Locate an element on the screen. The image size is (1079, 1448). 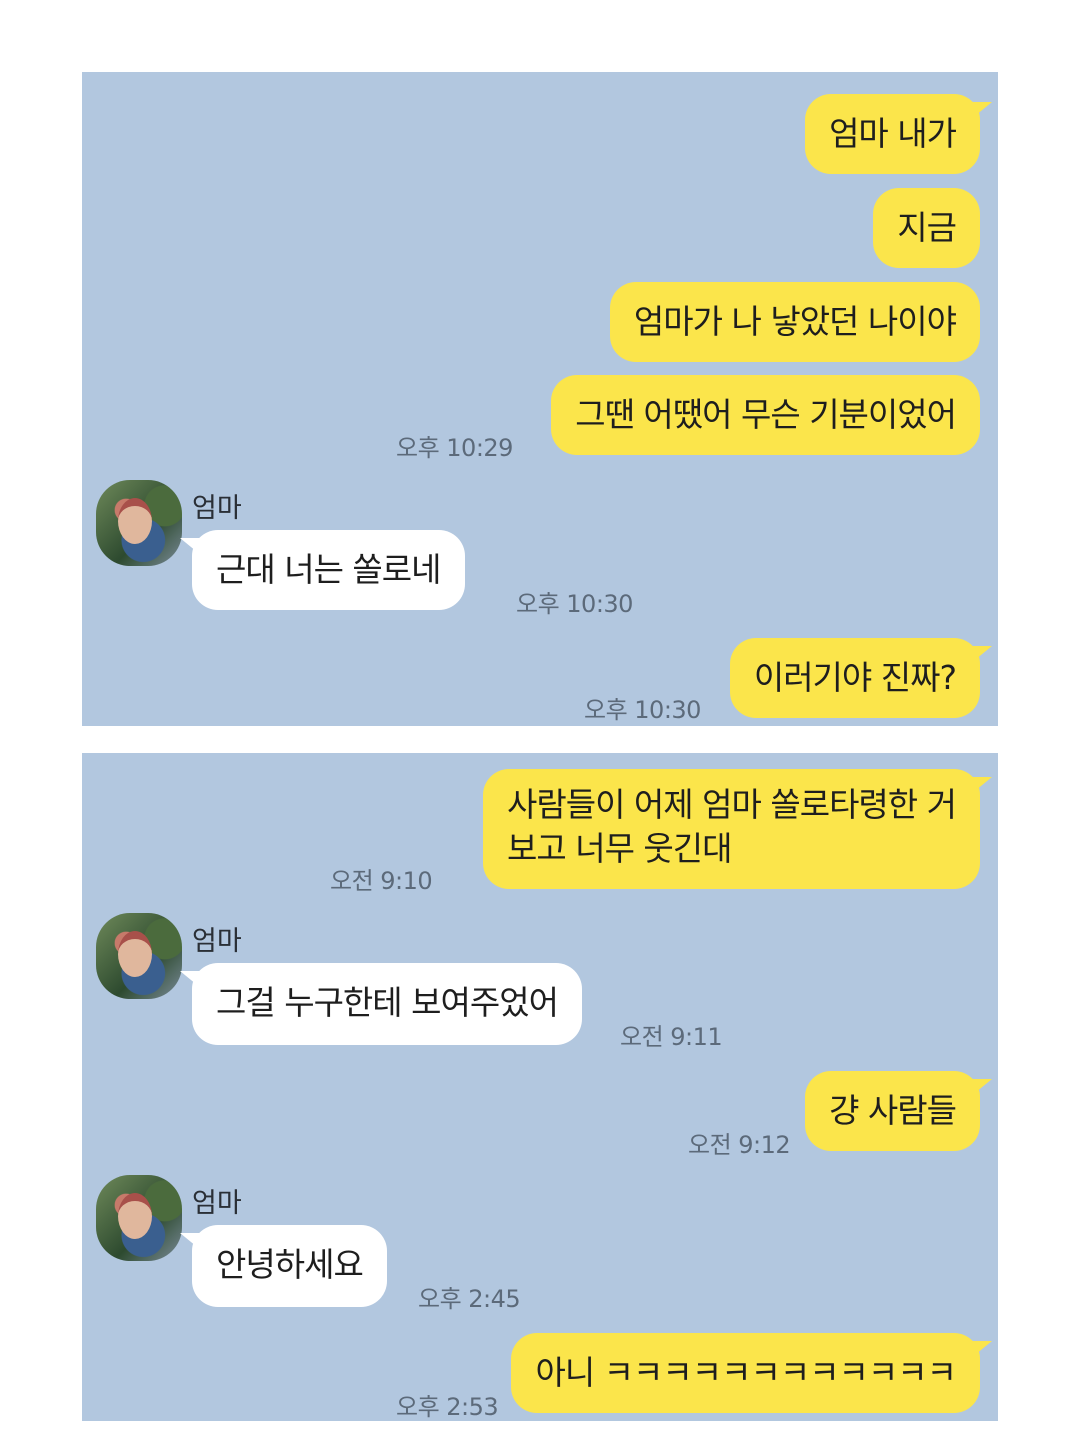
sent-message: 지금 is located at coordinates (926, 228).